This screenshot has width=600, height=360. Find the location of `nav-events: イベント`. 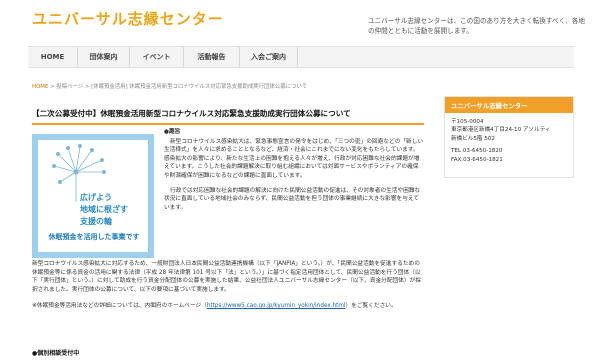

nav-events: イベント is located at coordinates (157, 57).